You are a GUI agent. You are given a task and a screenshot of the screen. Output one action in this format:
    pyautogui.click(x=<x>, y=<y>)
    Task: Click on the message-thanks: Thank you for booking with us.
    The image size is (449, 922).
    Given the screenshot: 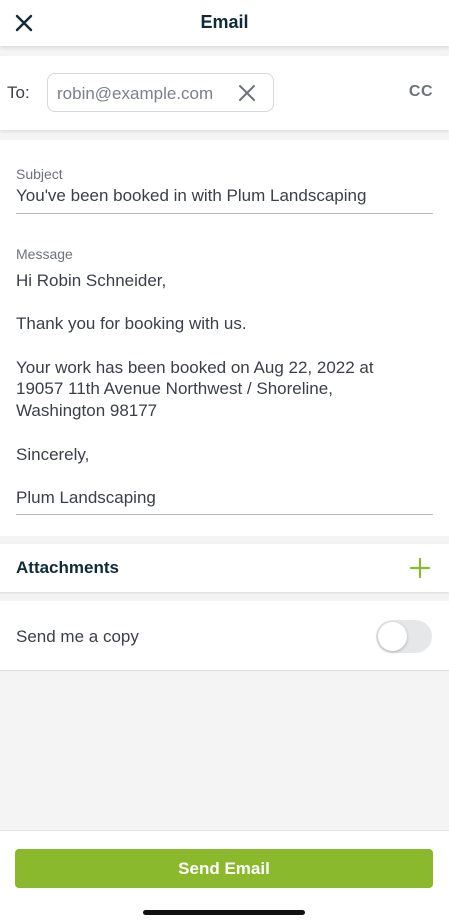 What is the action you would take?
    pyautogui.click(x=131, y=324)
    